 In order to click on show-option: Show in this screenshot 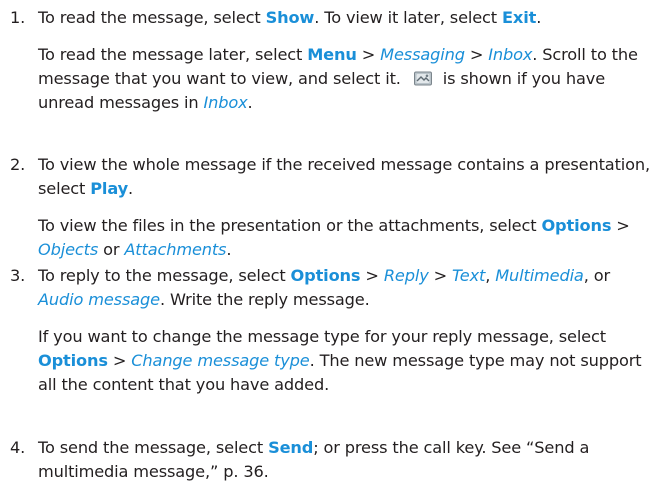, I will do `click(290, 17)`.